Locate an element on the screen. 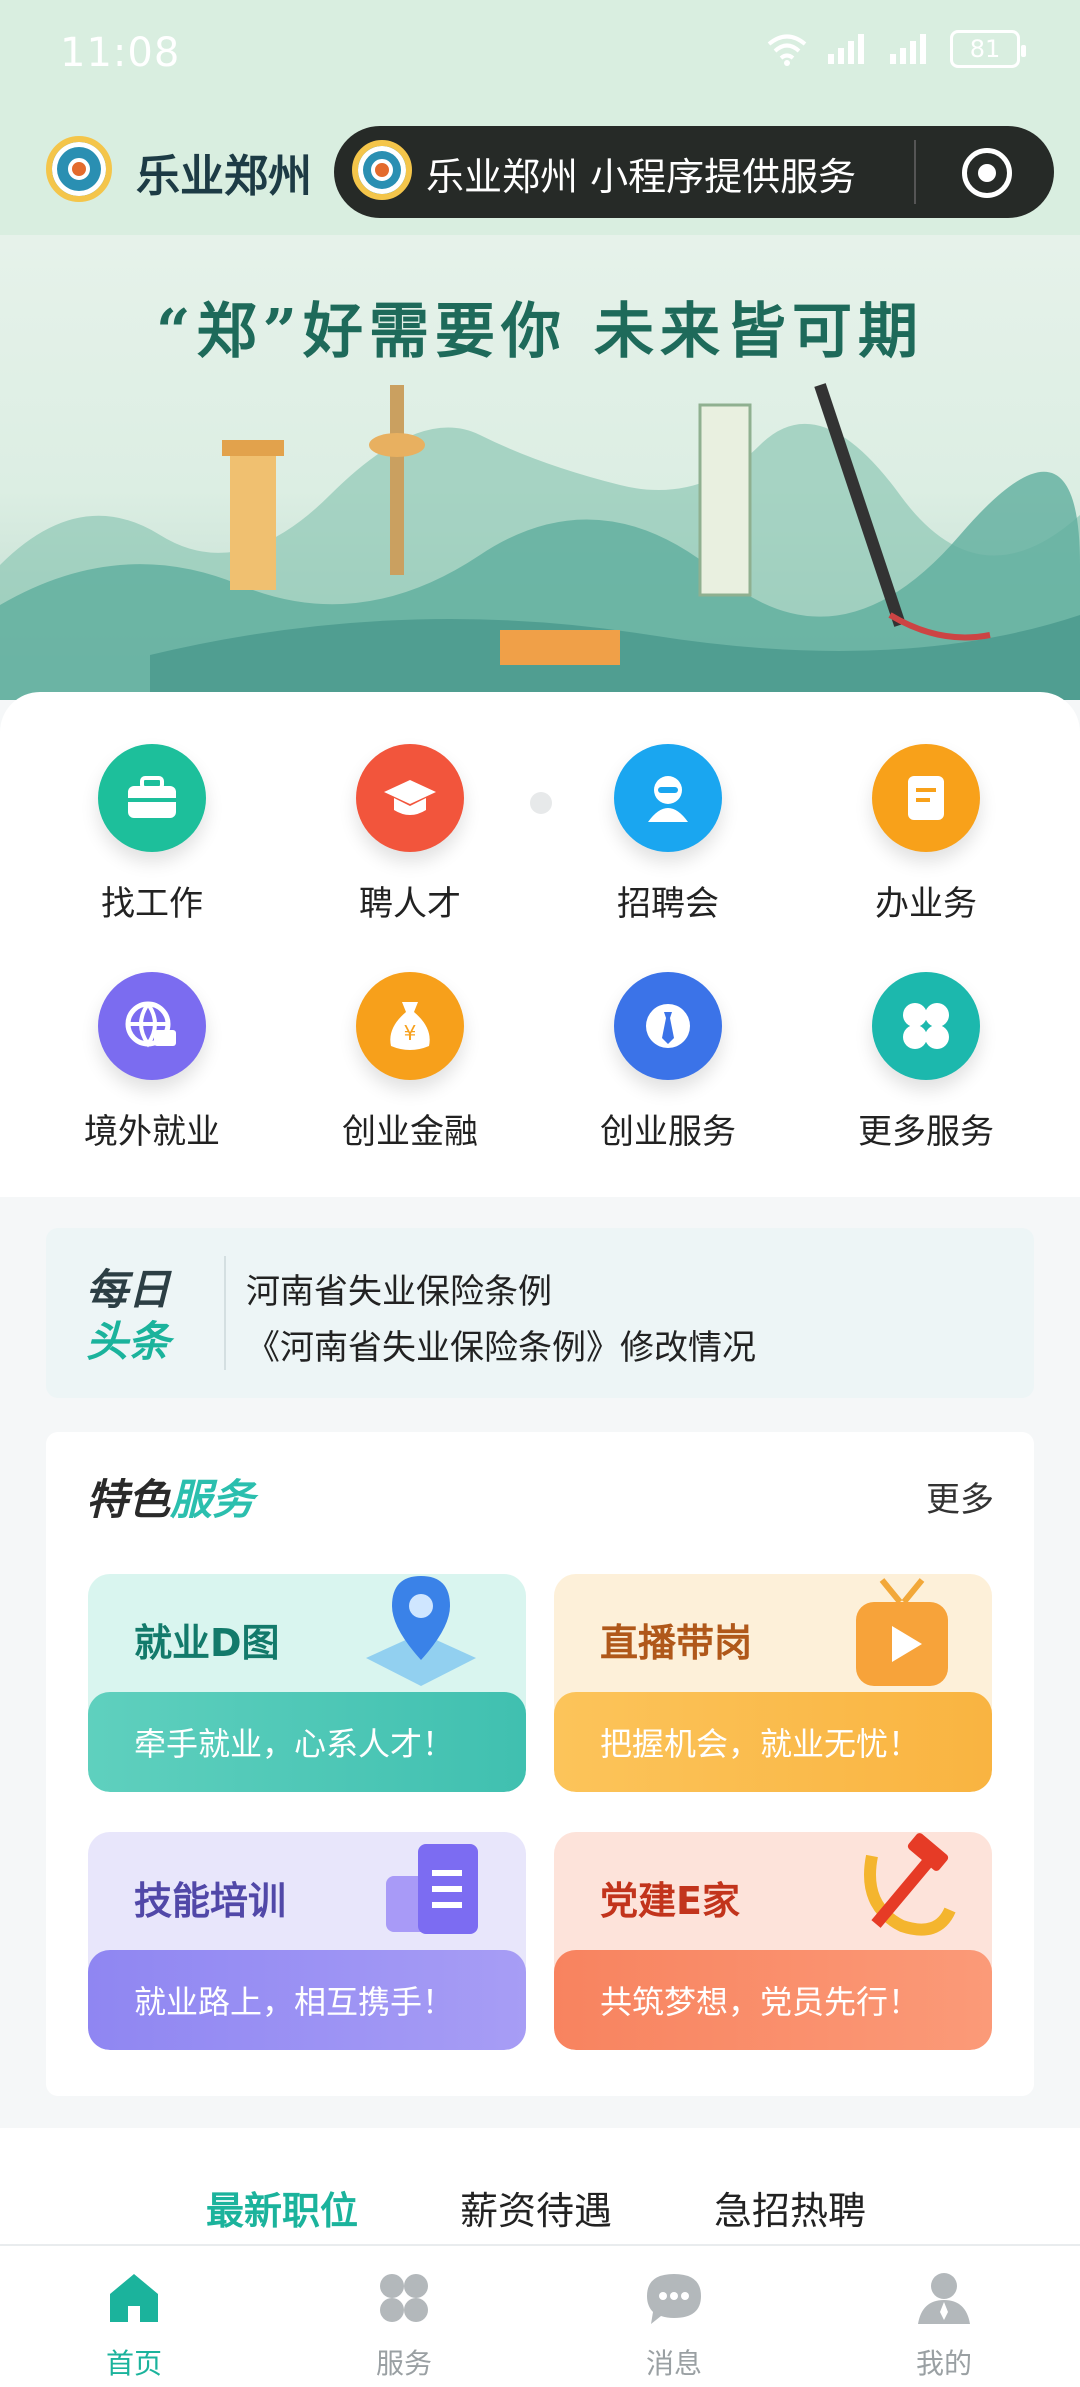 This screenshot has height=2387, width=1080. graduation-cap-icon is located at coordinates (410, 798).